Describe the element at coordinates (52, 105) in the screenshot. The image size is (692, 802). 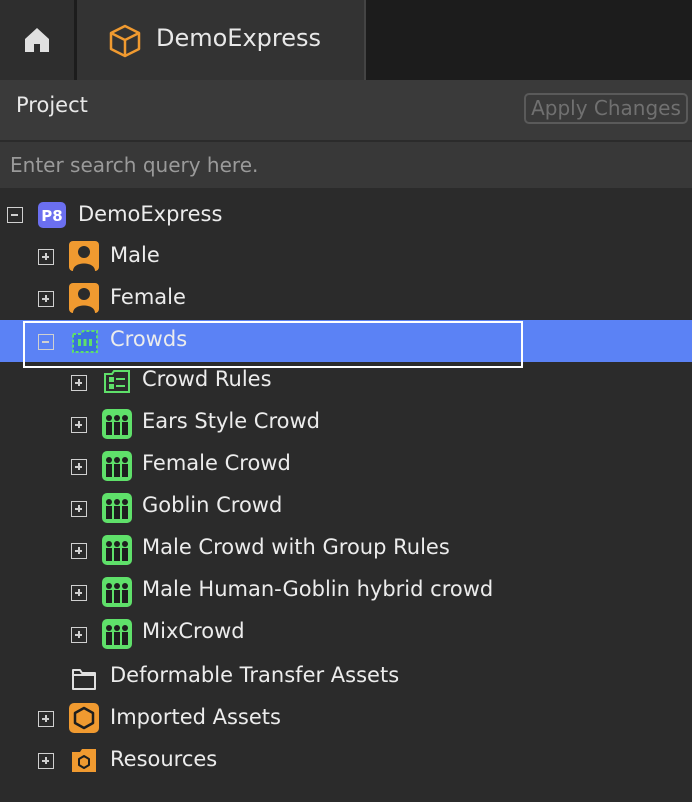
I see `panel-title: Project` at that location.